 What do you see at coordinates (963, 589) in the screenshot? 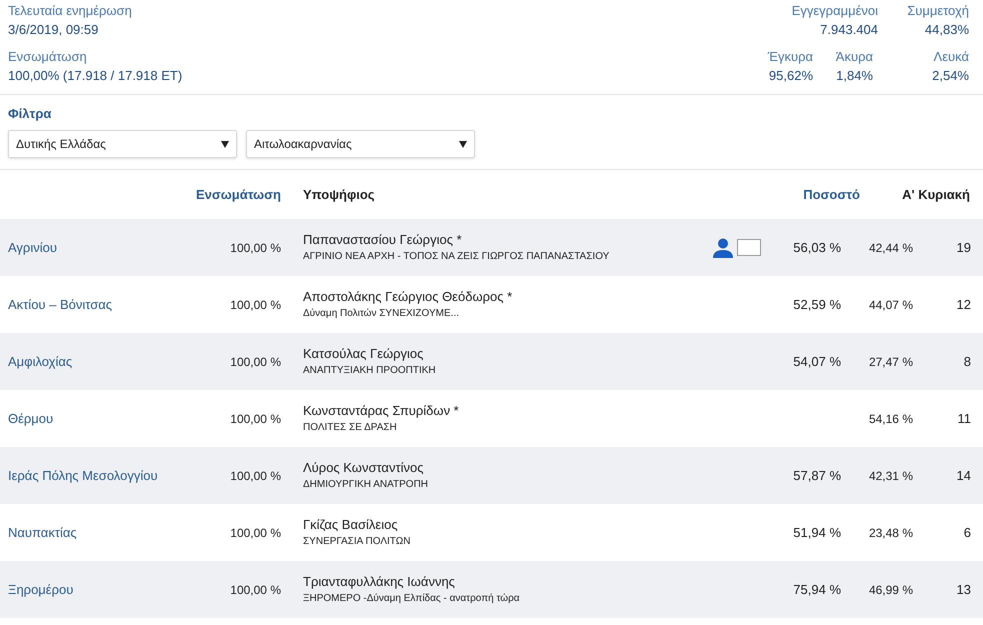
I see `seats-cell-text: 13` at bounding box center [963, 589].